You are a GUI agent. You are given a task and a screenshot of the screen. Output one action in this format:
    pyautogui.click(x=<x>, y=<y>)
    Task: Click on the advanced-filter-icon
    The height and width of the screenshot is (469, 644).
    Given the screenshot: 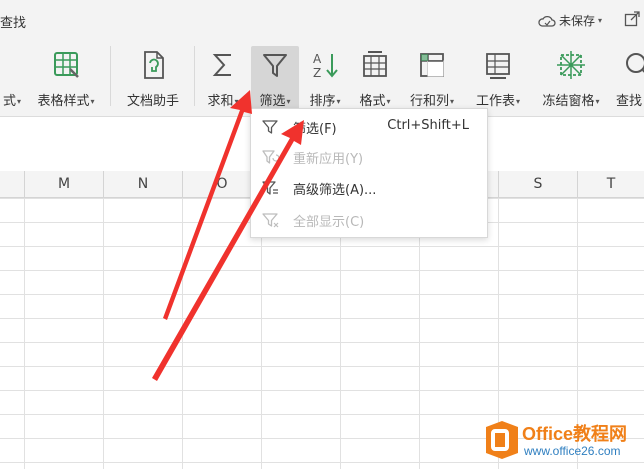 What is the action you would take?
    pyautogui.click(x=270, y=188)
    